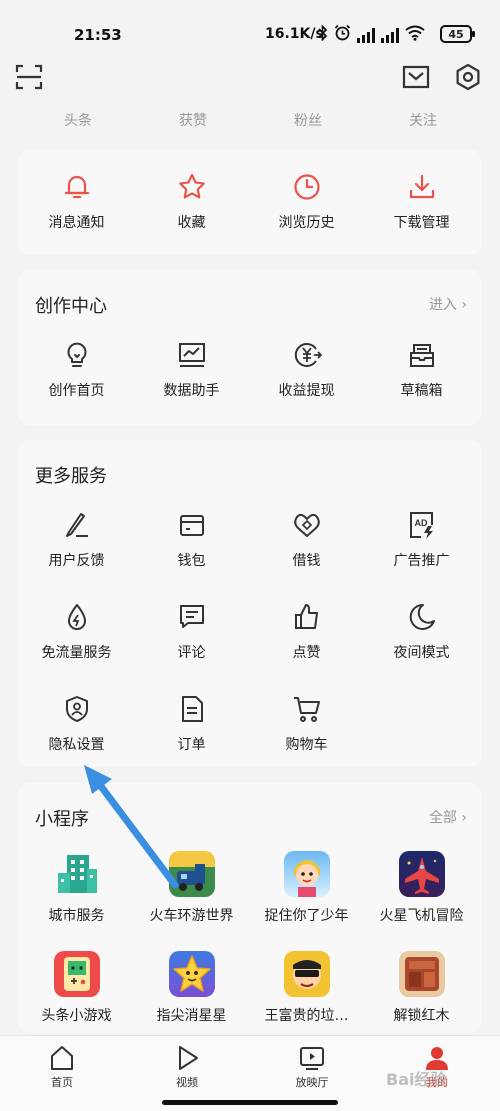  I want to click on annotation-arrow, so click(131, 827).